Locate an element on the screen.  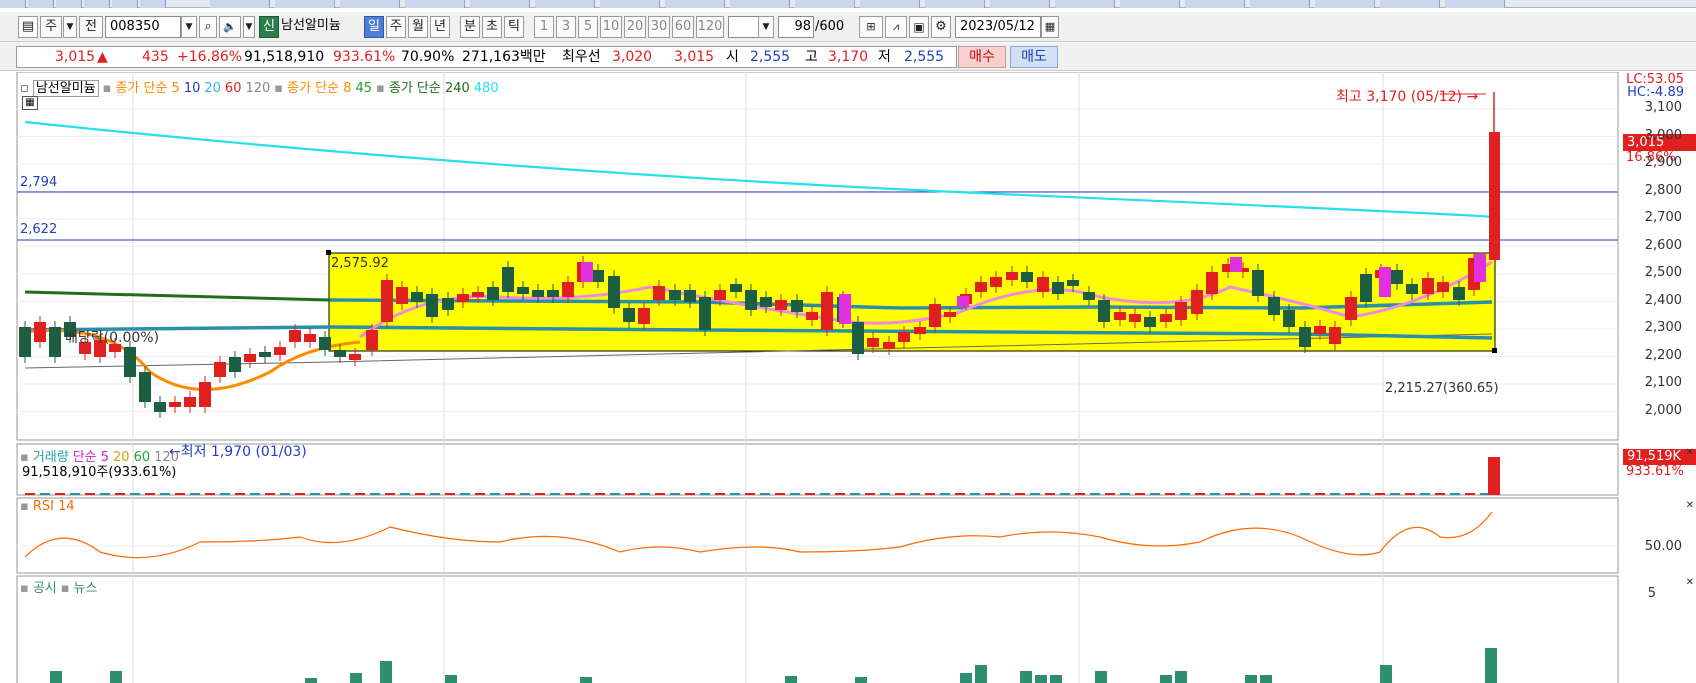
speaker-icon: 🔈 is located at coordinates (230, 27).